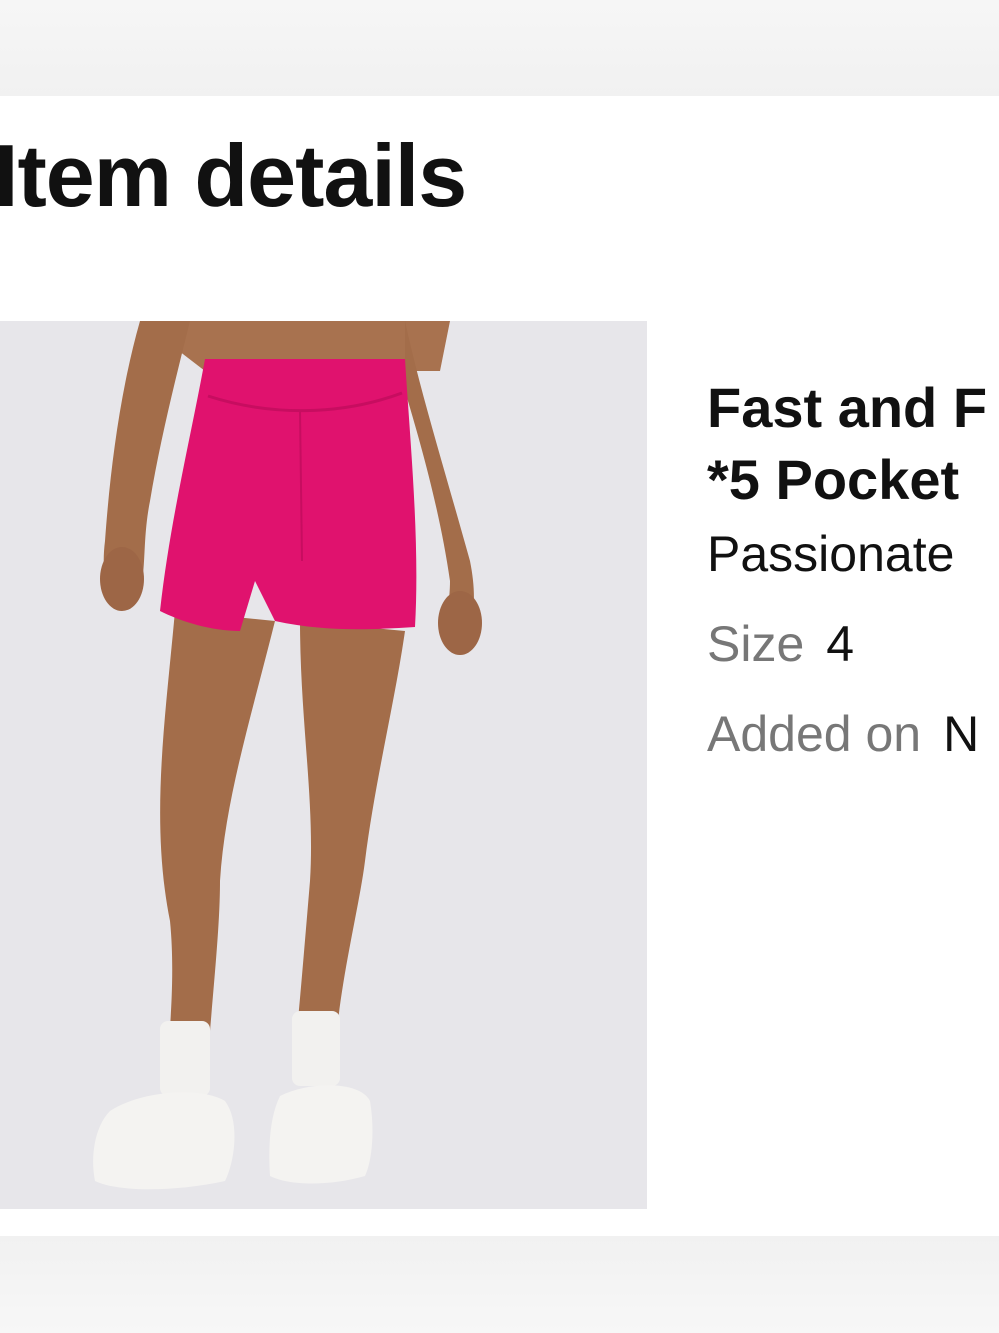 The height and width of the screenshot is (1333, 999). What do you see at coordinates (833, 479) in the screenshot?
I see `product-name-line-2: *5 Pocket` at bounding box center [833, 479].